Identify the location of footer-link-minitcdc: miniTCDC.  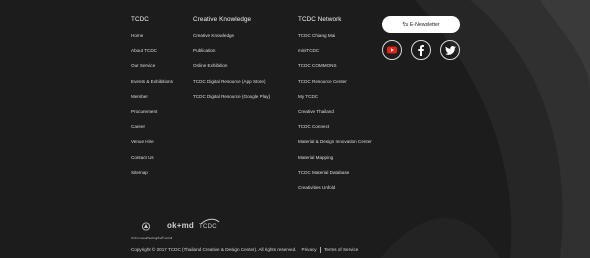
(335, 55).